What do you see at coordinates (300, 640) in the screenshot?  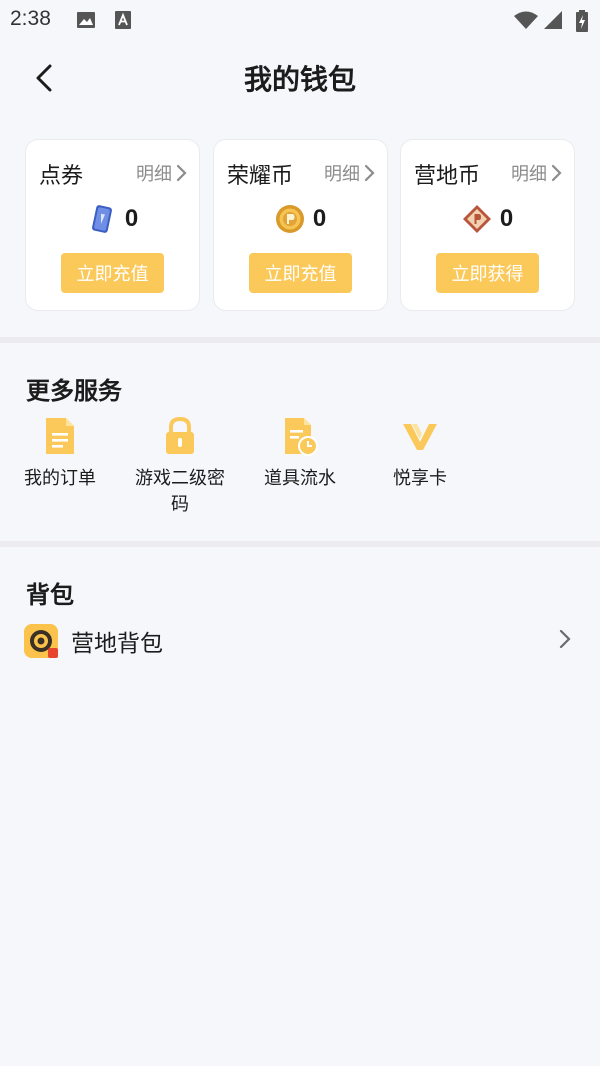 I see `camp-backpack-row: 营地背包` at bounding box center [300, 640].